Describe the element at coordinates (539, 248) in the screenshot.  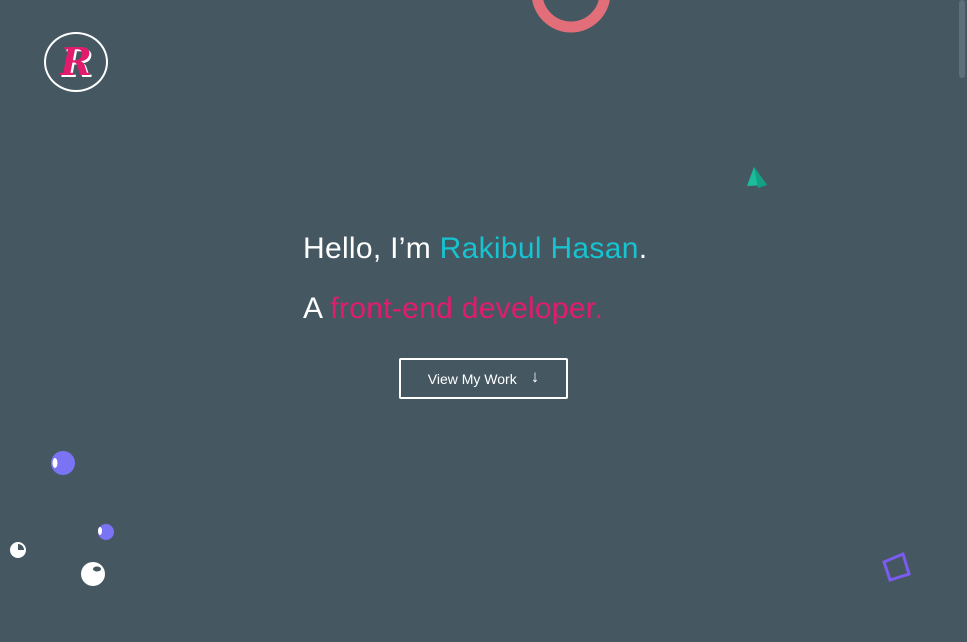
I see `name-text: Rakibul Hasan` at that location.